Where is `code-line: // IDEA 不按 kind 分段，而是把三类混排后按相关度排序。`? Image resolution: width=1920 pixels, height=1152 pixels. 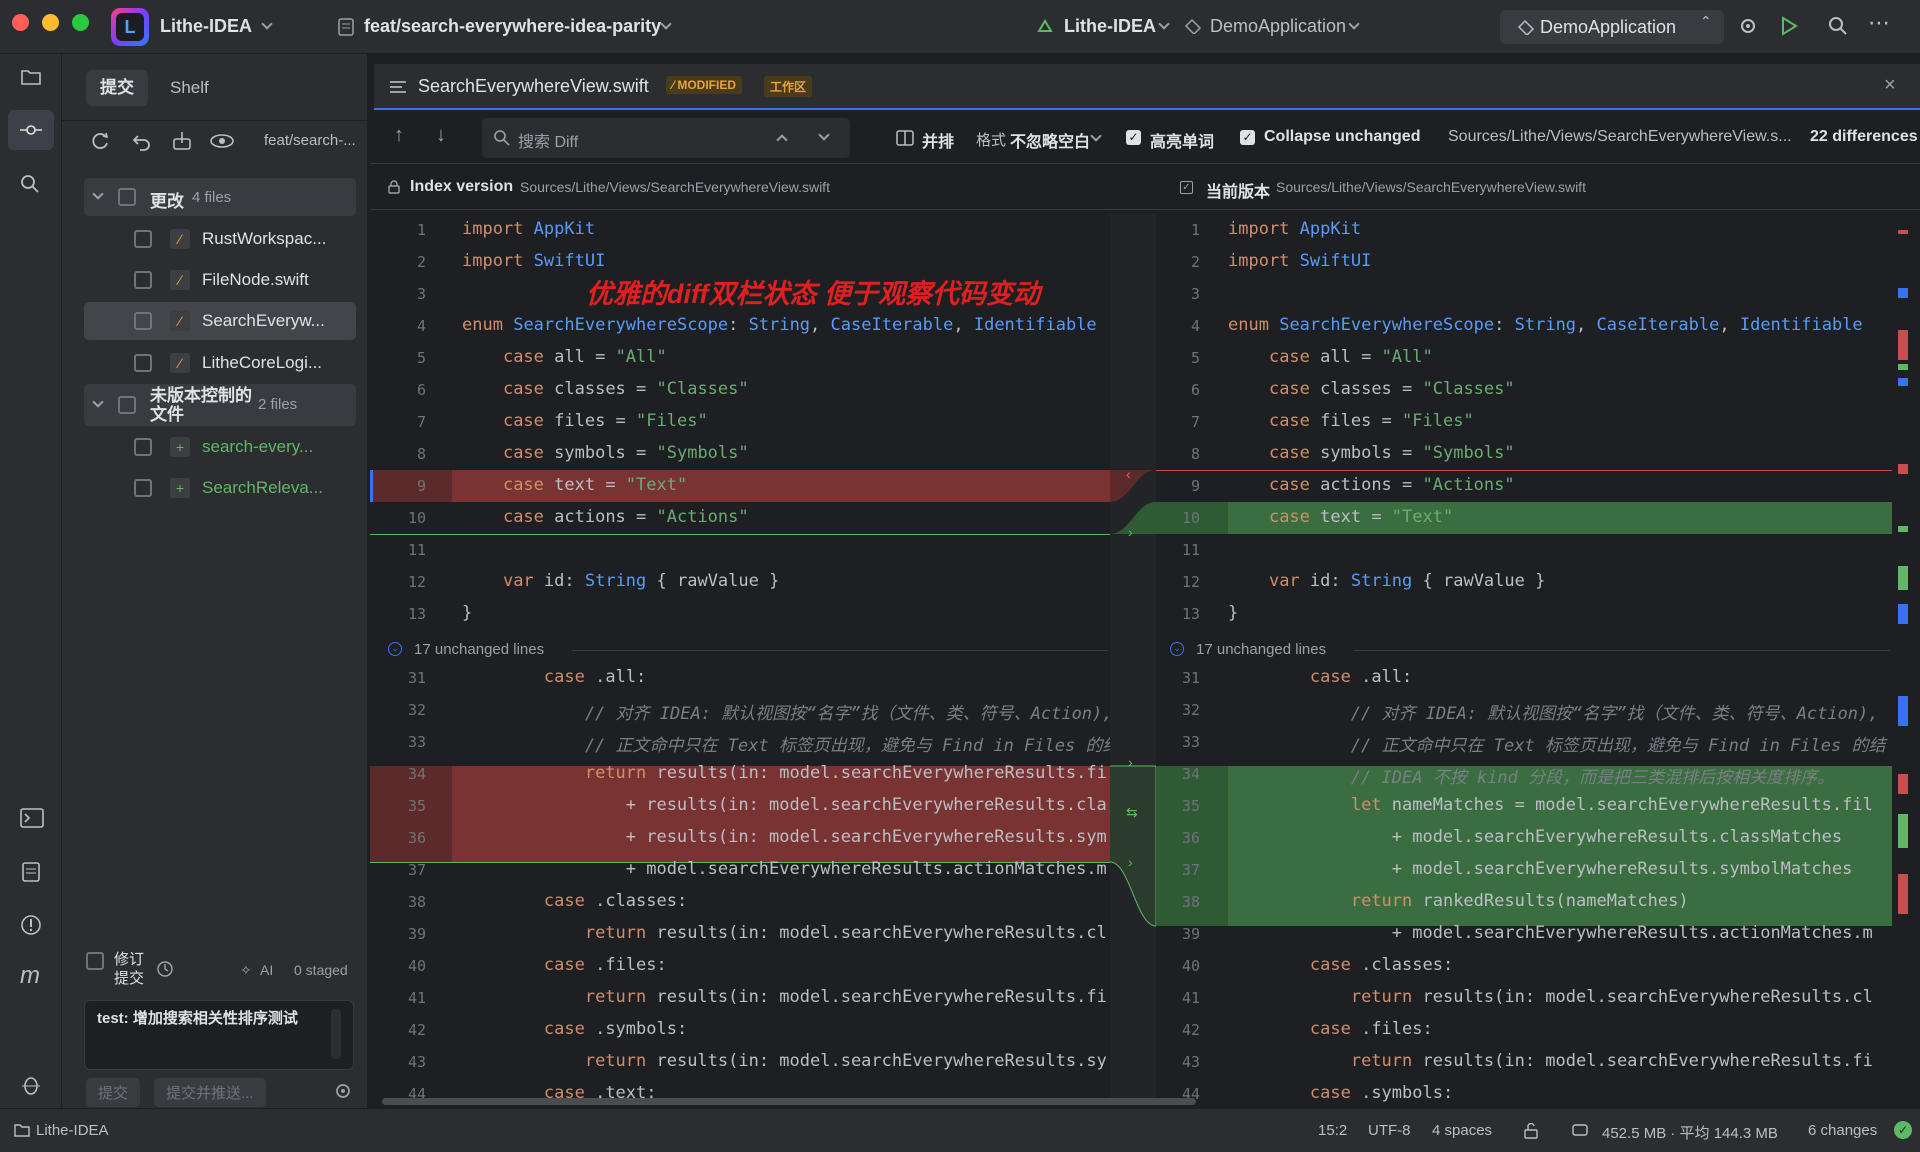
code-line: // IDEA 不按 kind 分段，而是把三类混排后按相关度排序。 is located at coordinates (1531, 778).